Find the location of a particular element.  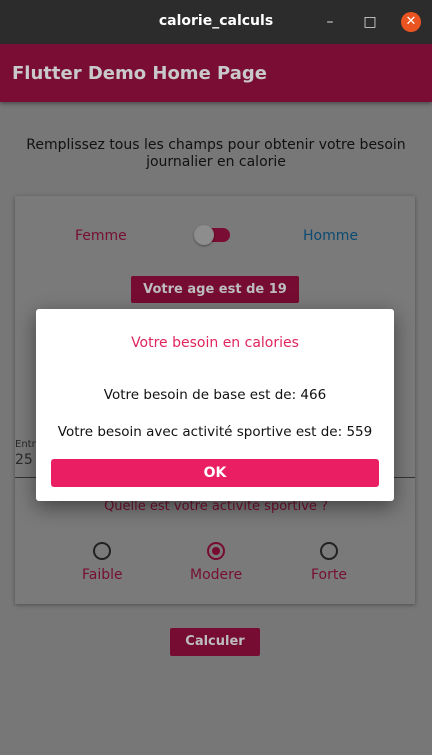

app-bar: Flutter Demo Home Page is located at coordinates (216, 73).